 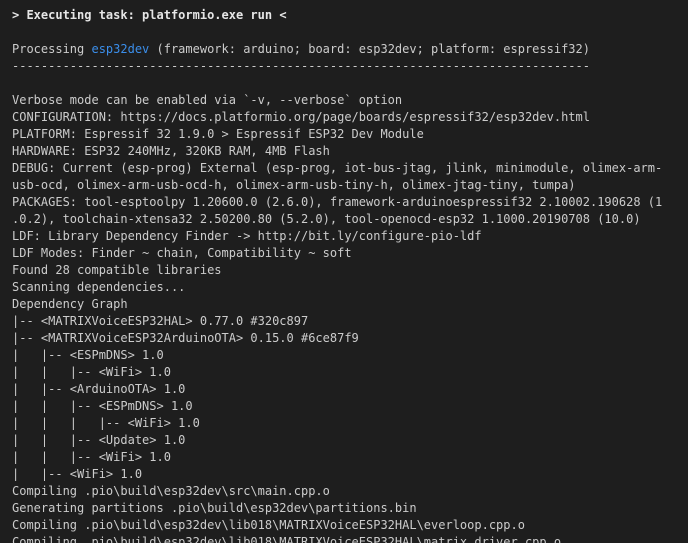 I want to click on environment-name: esp32dev, so click(x=120, y=49).